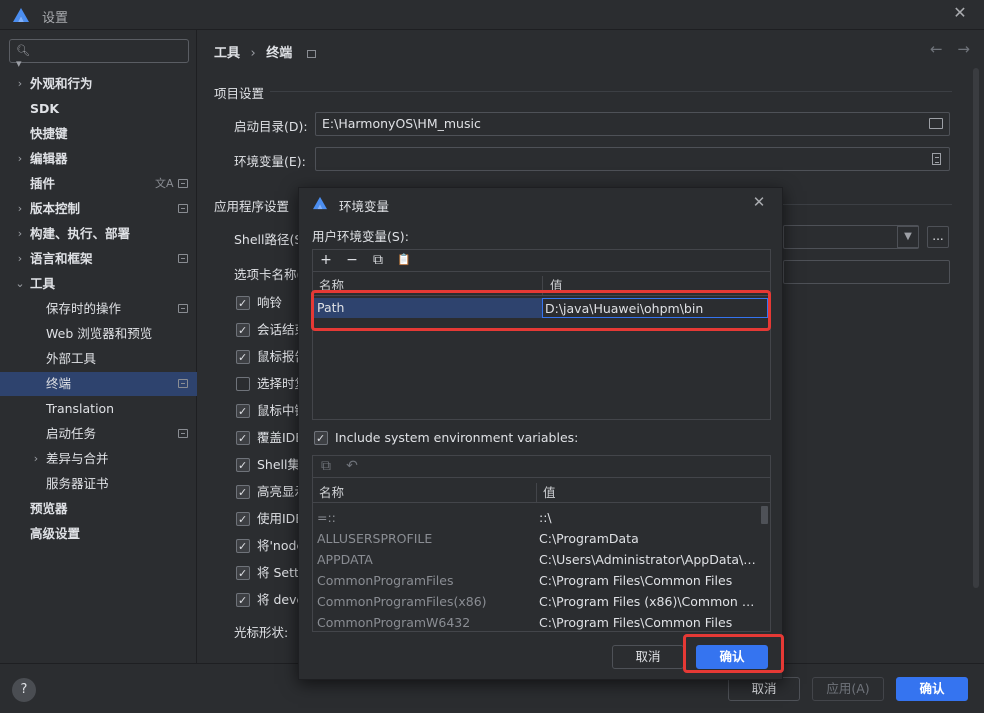 This screenshot has height=713, width=984. What do you see at coordinates (98, 209) in the screenshot?
I see `sidebar-item-版本控制: › 版本控制` at bounding box center [98, 209].